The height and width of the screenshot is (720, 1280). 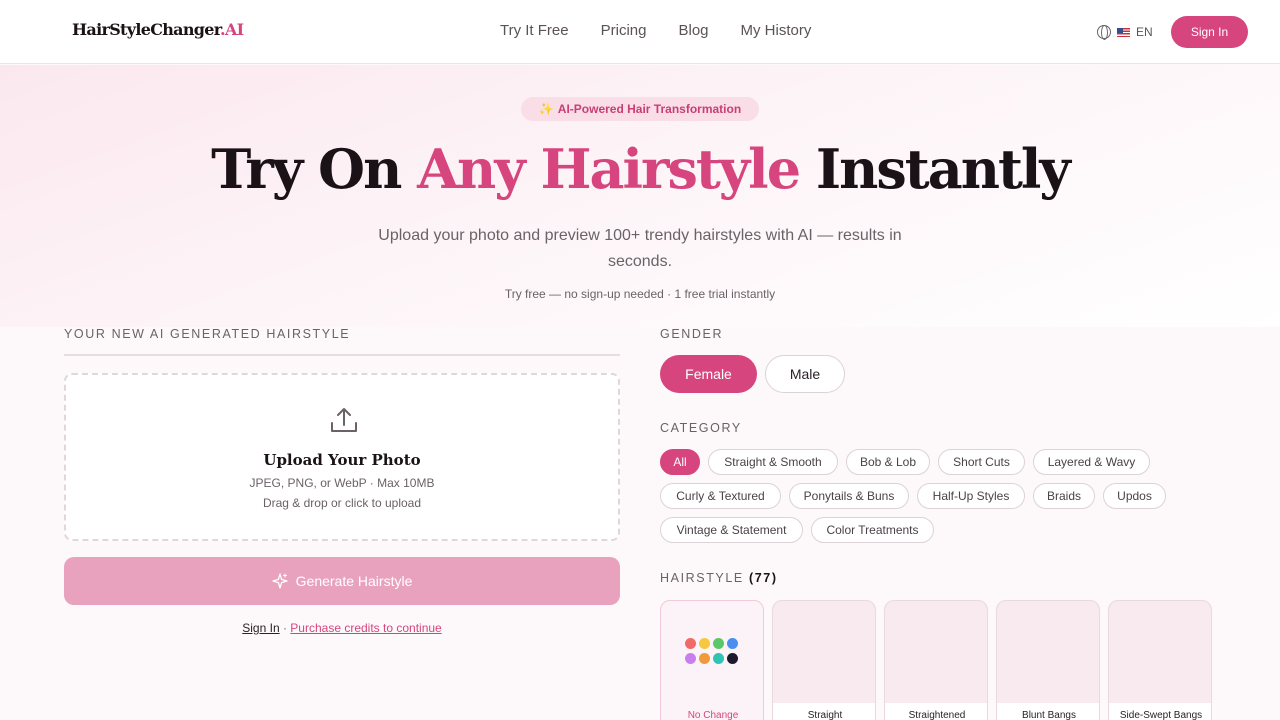 What do you see at coordinates (655, 30) in the screenshot?
I see `nav-links: Try It Free Pricing Blog My History` at bounding box center [655, 30].